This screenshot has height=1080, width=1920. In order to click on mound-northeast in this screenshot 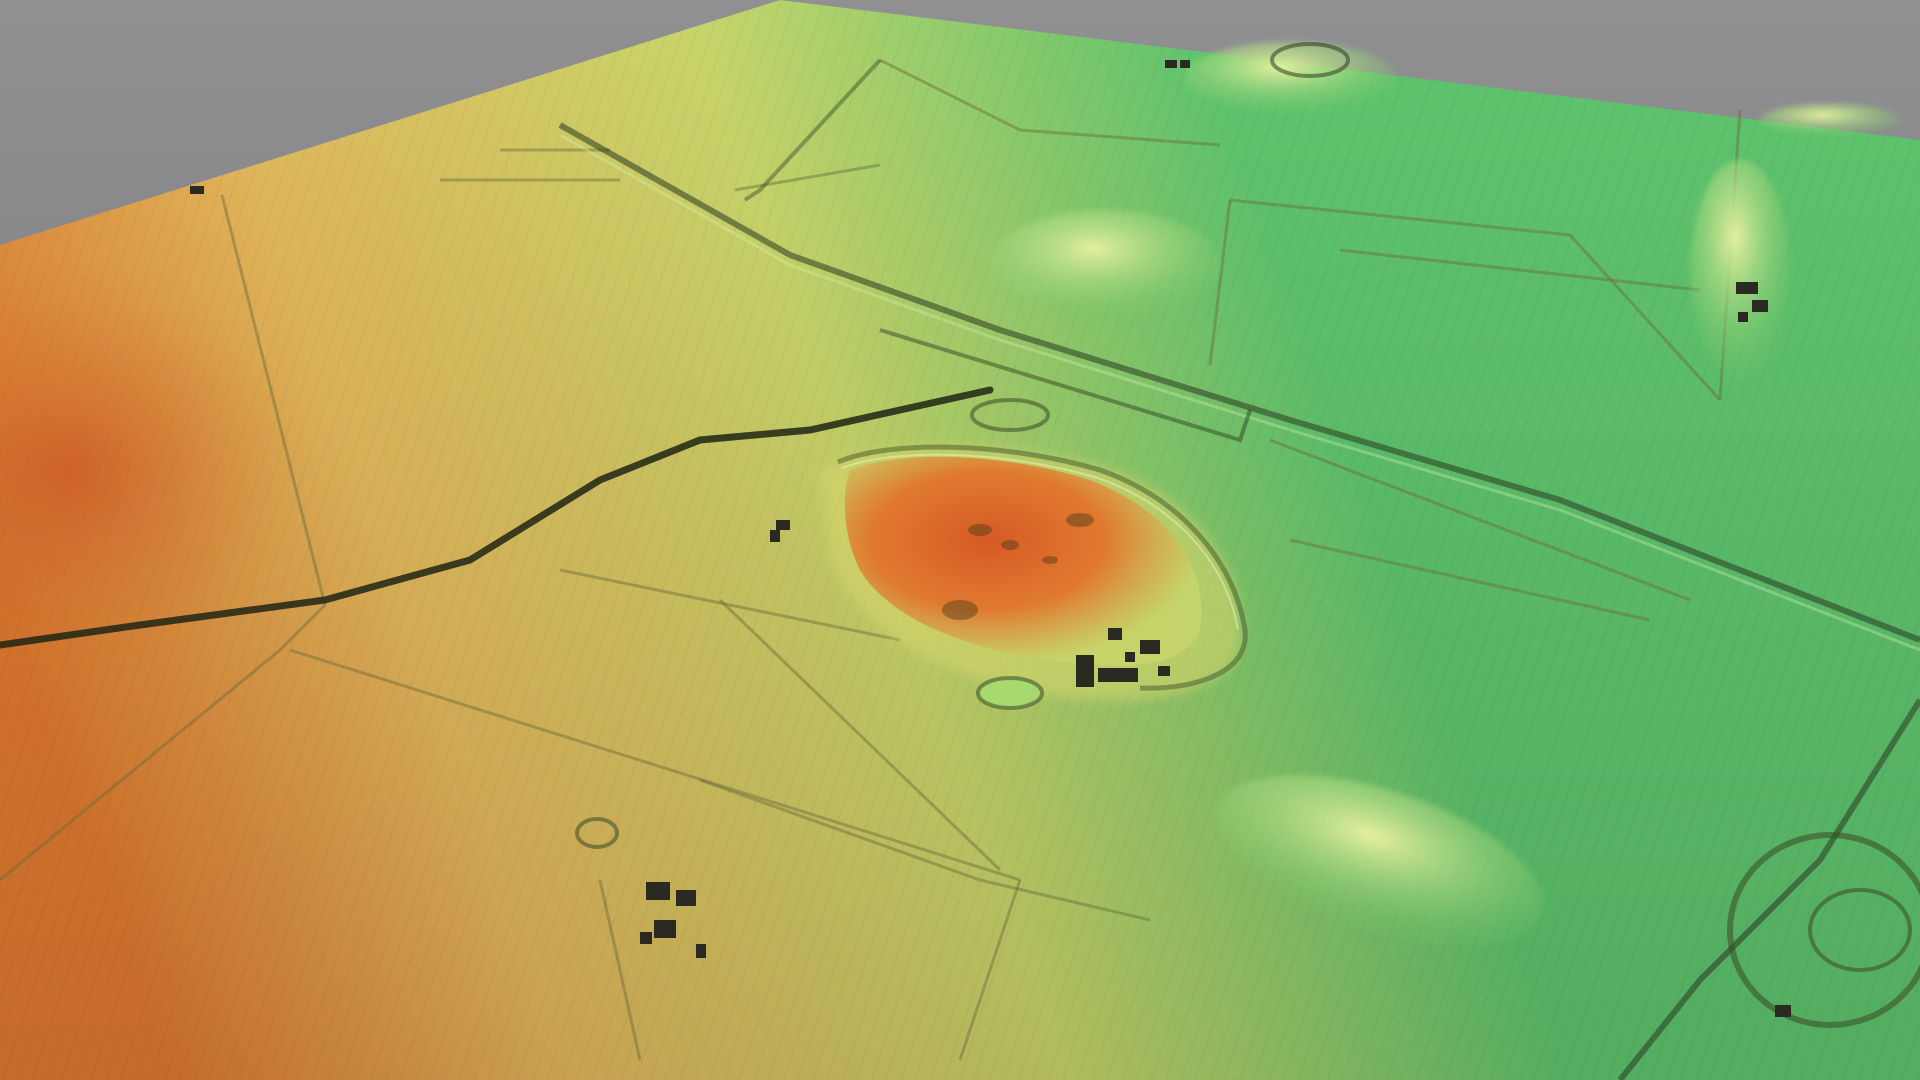, I will do `click(1830, 120)`.